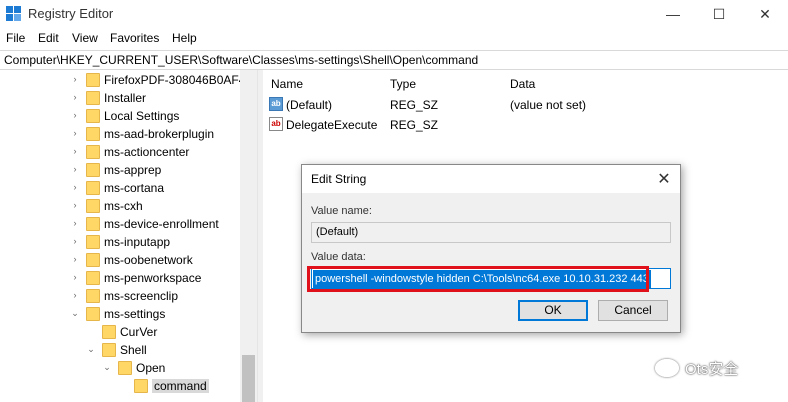 Image resolution: width=788 pixels, height=402 pixels. I want to click on window-title: Registry Editor, so click(71, 13).